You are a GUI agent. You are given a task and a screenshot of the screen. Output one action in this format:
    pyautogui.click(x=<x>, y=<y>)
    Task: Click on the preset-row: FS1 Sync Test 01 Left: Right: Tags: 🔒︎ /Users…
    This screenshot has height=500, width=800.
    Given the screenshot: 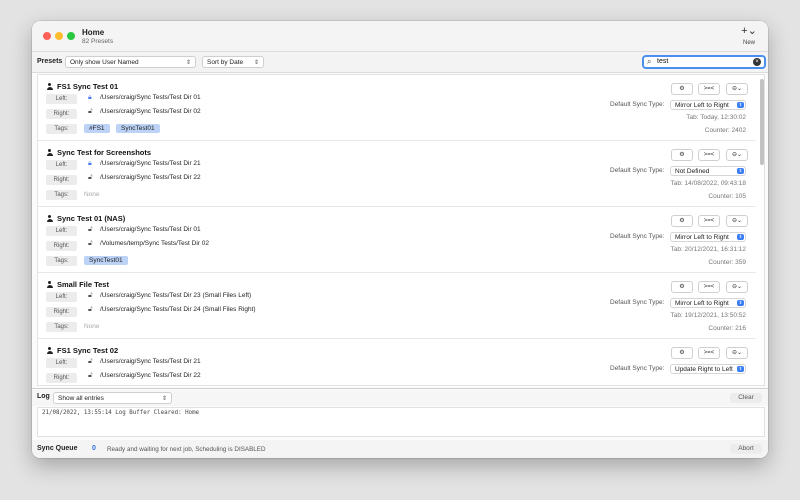 What is the action you would take?
    pyautogui.click(x=397, y=108)
    